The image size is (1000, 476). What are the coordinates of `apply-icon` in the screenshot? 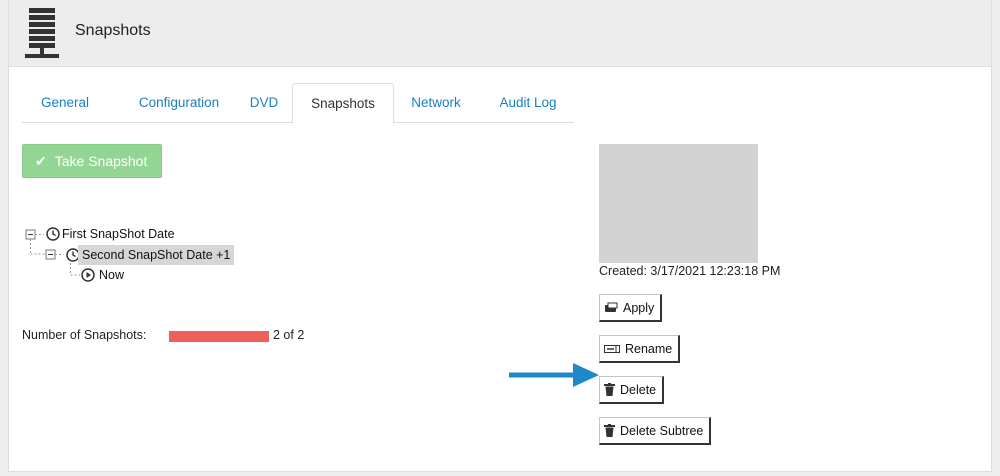 It's located at (611, 307).